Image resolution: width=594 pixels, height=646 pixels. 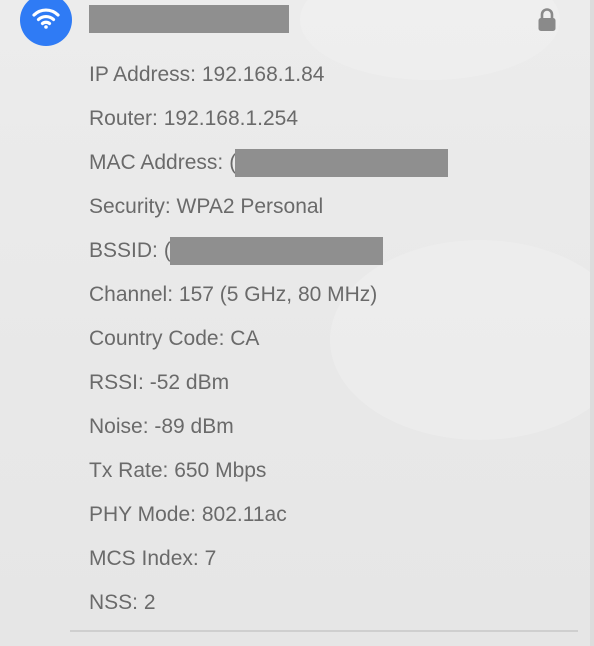 I want to click on detail-row-channel: Channel: 157 (5 GHz, 80 MHz), so click(x=268, y=295).